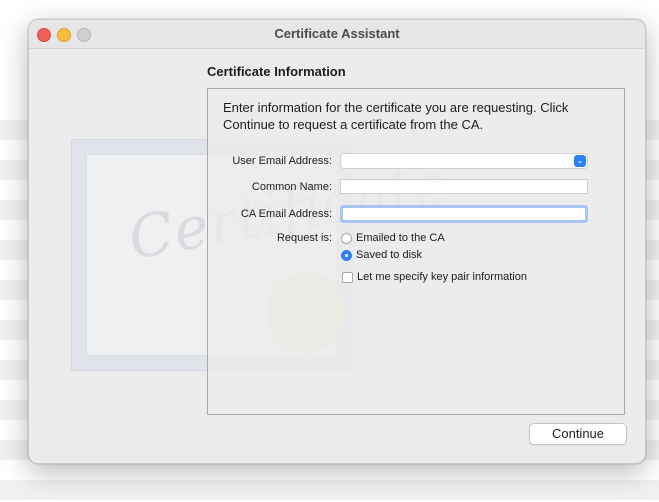  I want to click on request-is-label: Request is:, so click(304, 238).